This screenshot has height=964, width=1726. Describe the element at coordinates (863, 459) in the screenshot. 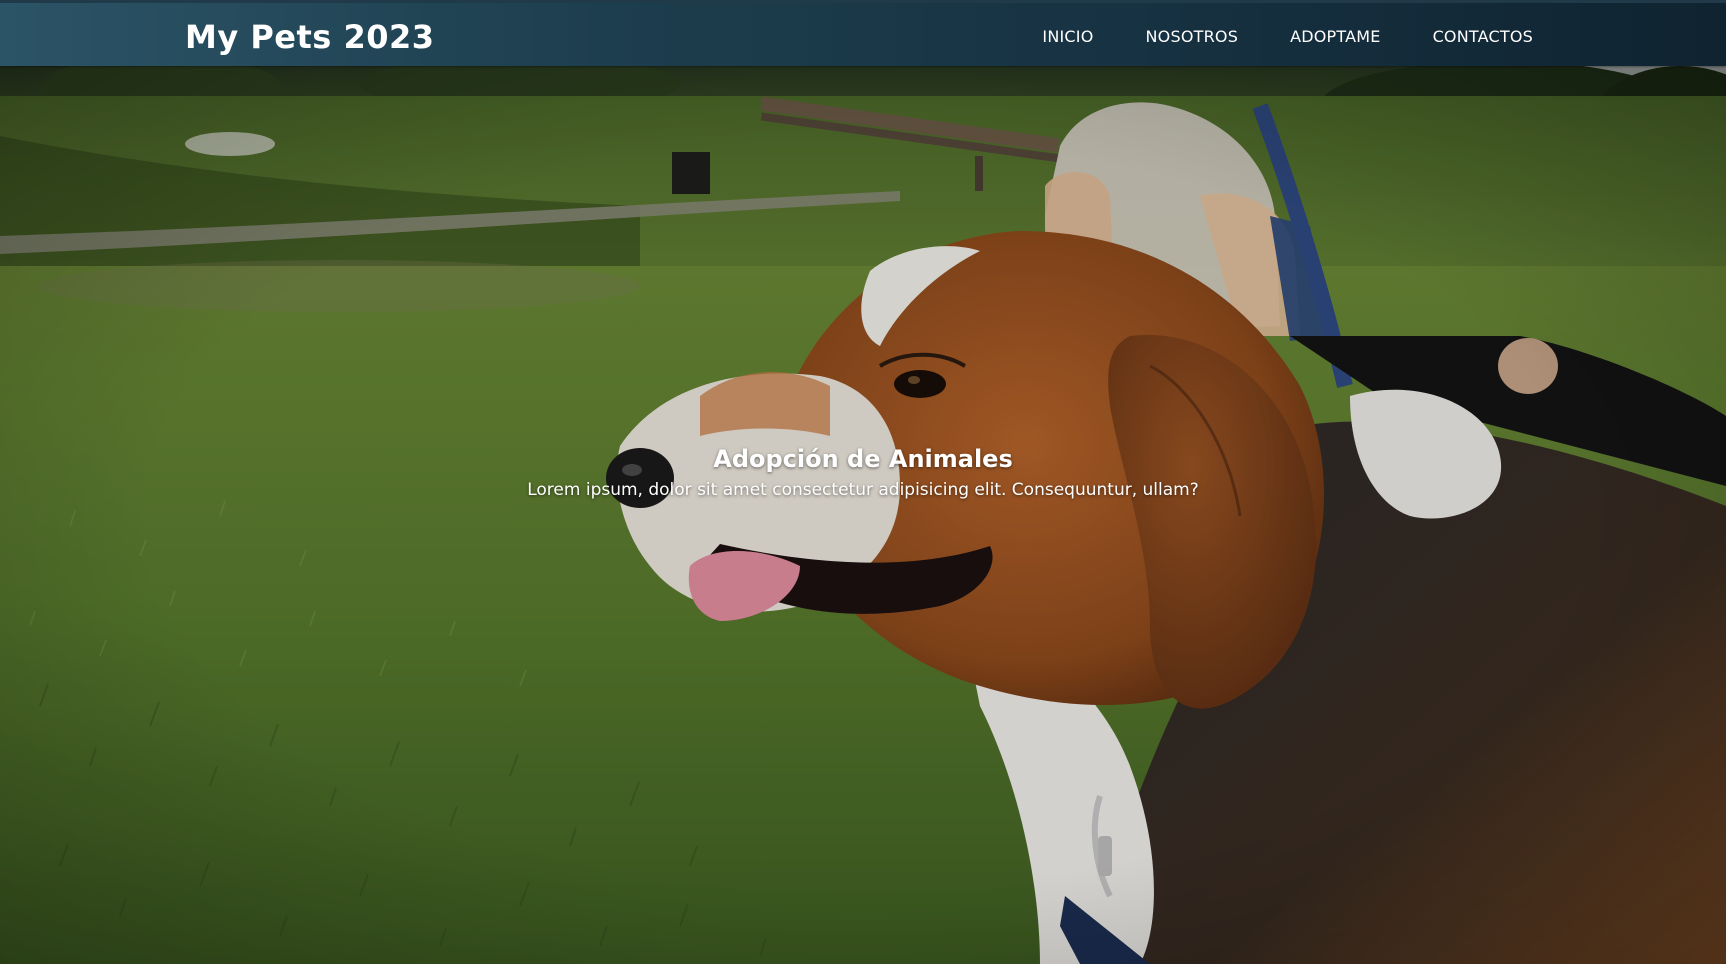

I see `hero-title: Adopción de Animales` at that location.